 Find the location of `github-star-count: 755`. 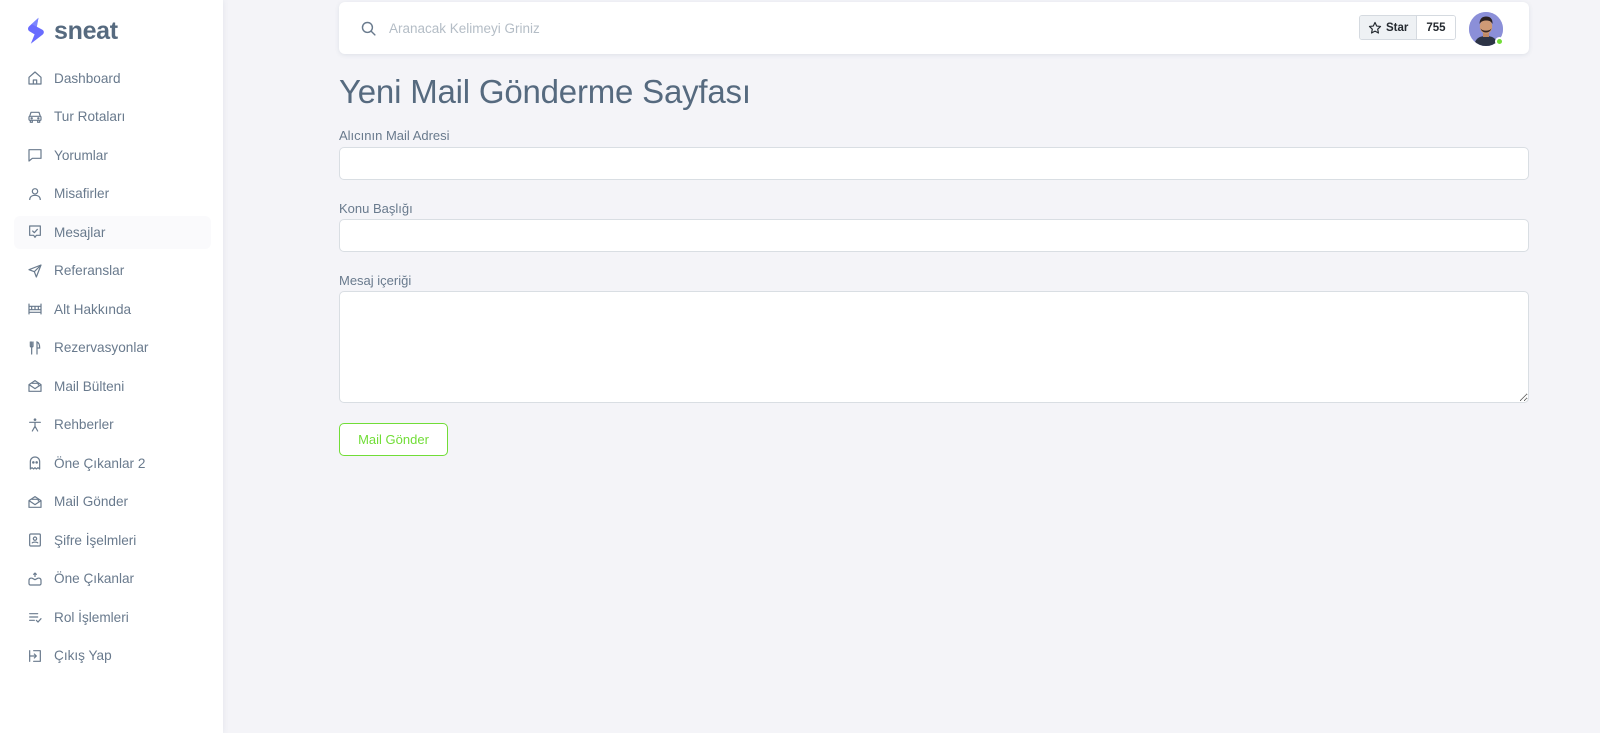

github-star-count: 755 is located at coordinates (1436, 27).